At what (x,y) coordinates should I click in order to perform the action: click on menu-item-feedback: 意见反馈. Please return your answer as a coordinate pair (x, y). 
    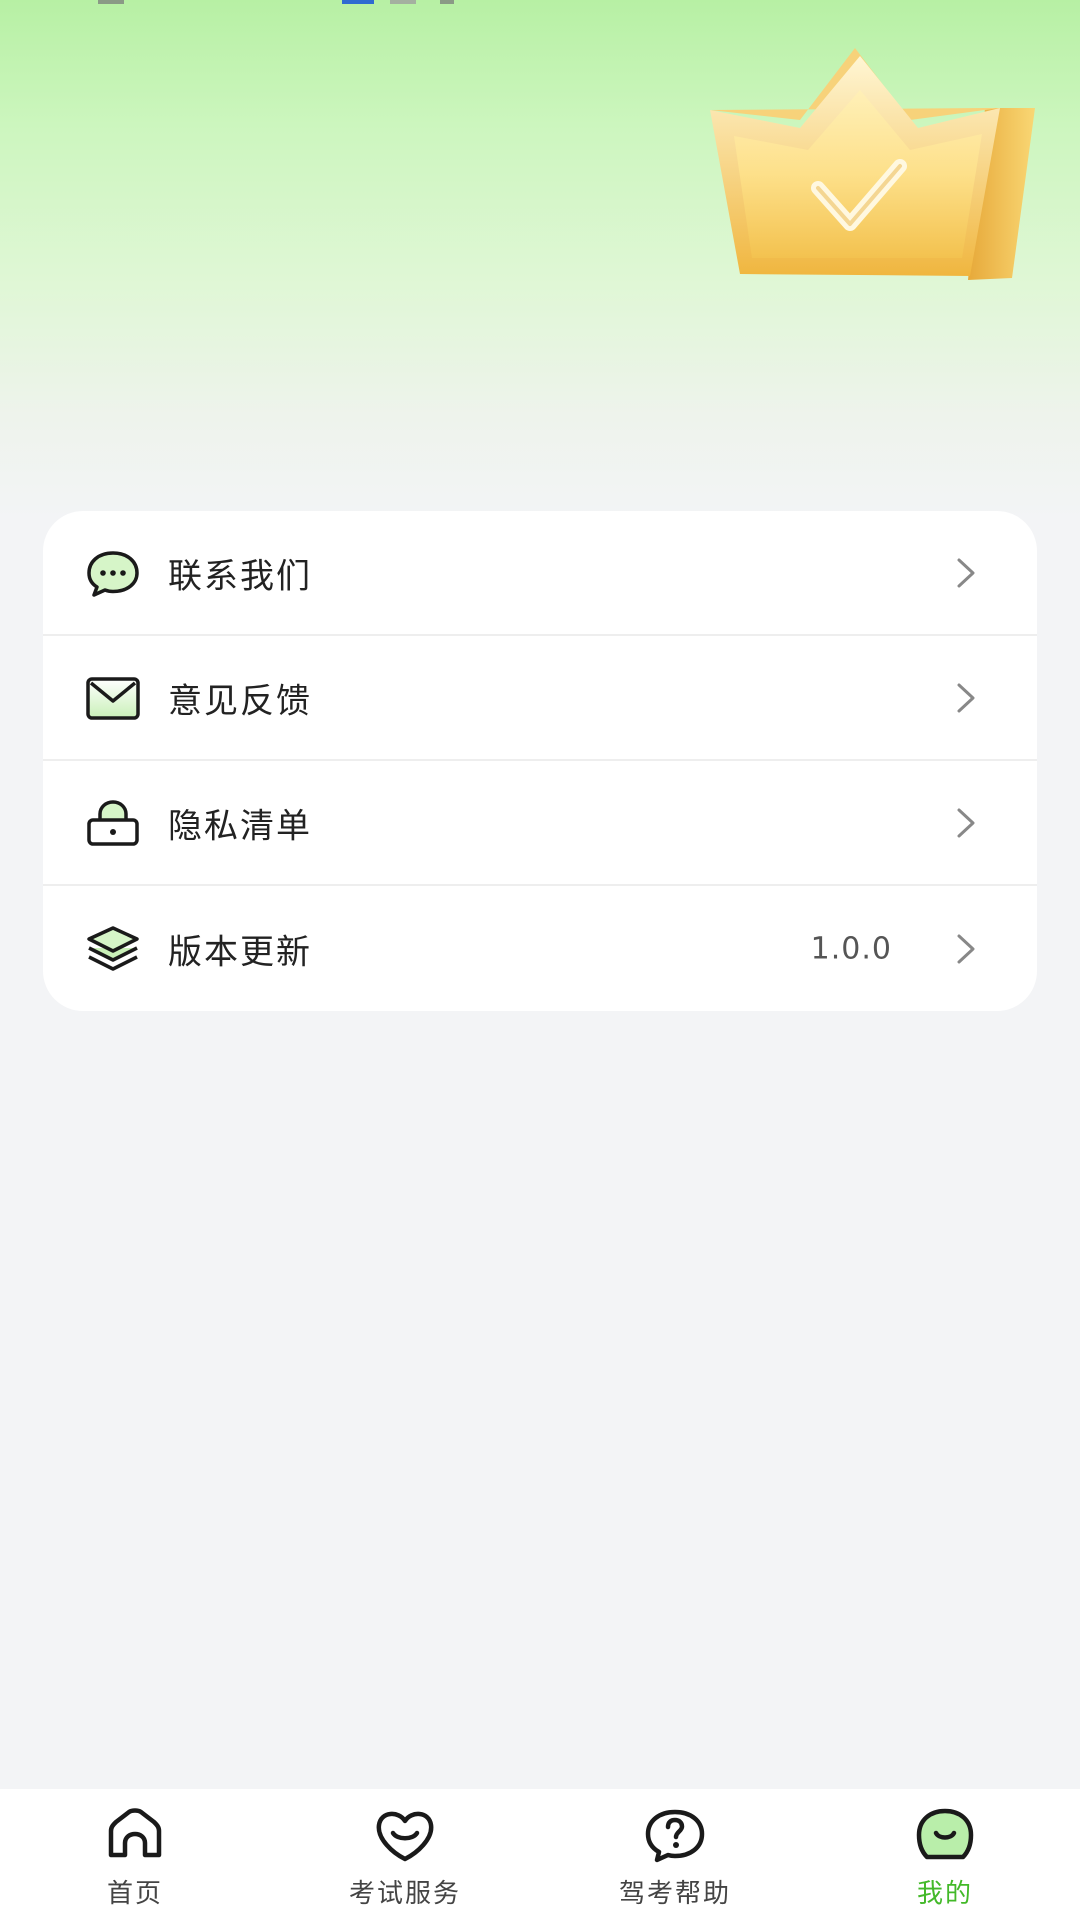
    Looking at the image, I should click on (540, 698).